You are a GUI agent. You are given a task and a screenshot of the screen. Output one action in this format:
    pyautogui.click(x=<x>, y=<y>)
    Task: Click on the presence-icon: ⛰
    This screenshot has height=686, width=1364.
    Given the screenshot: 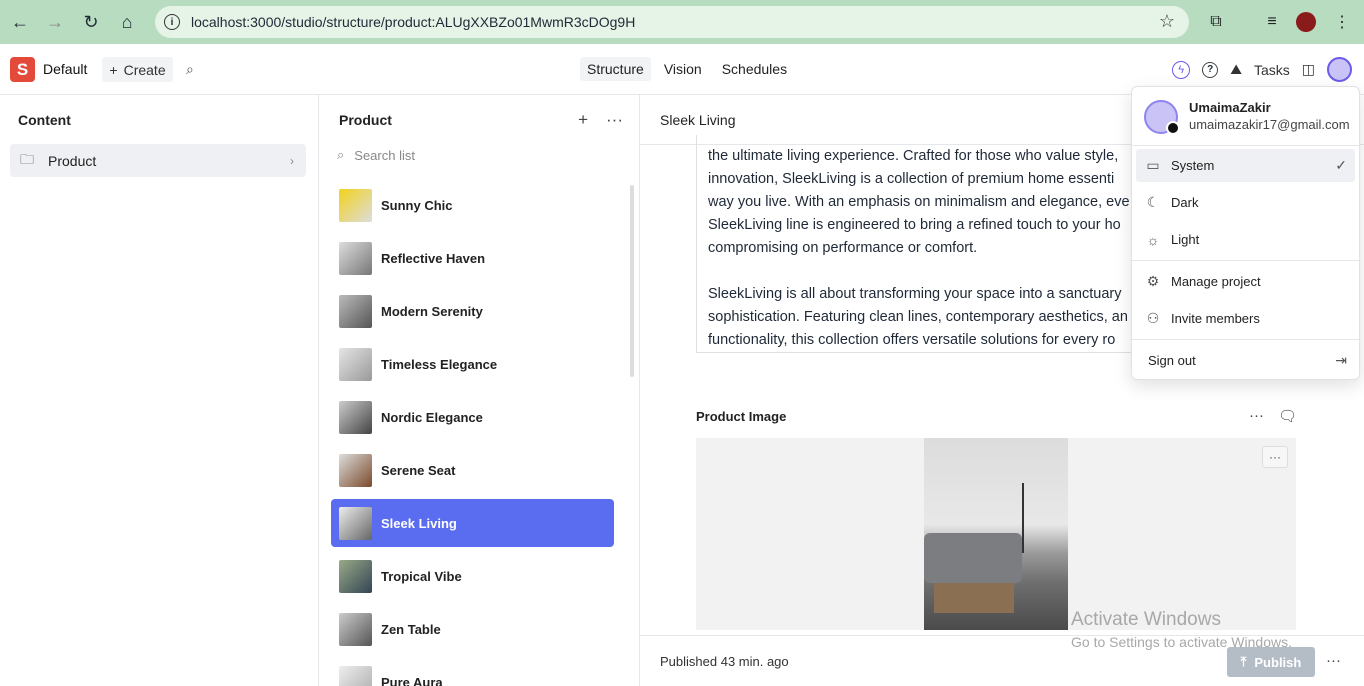 What is the action you would take?
    pyautogui.click(x=1236, y=69)
    